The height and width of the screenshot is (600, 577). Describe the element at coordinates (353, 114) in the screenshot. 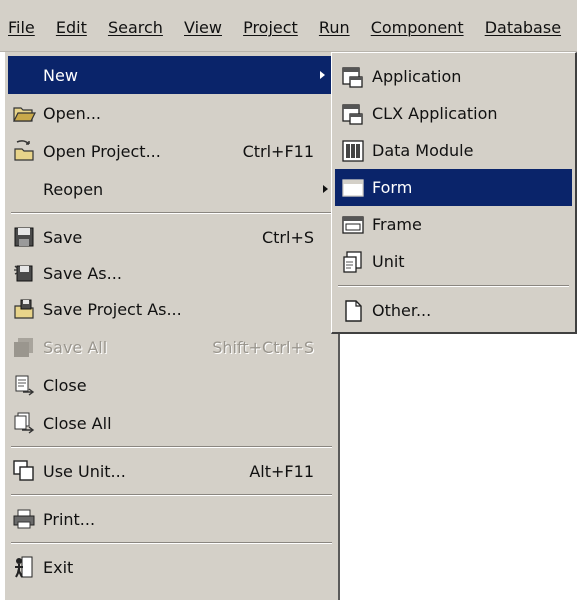

I see `clx-application-icon` at that location.